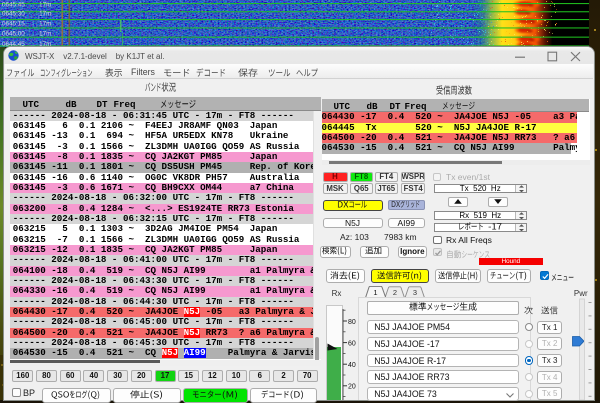  Describe the element at coordinates (352, 322) in the screenshot. I see `svg-text: 80` at that location.